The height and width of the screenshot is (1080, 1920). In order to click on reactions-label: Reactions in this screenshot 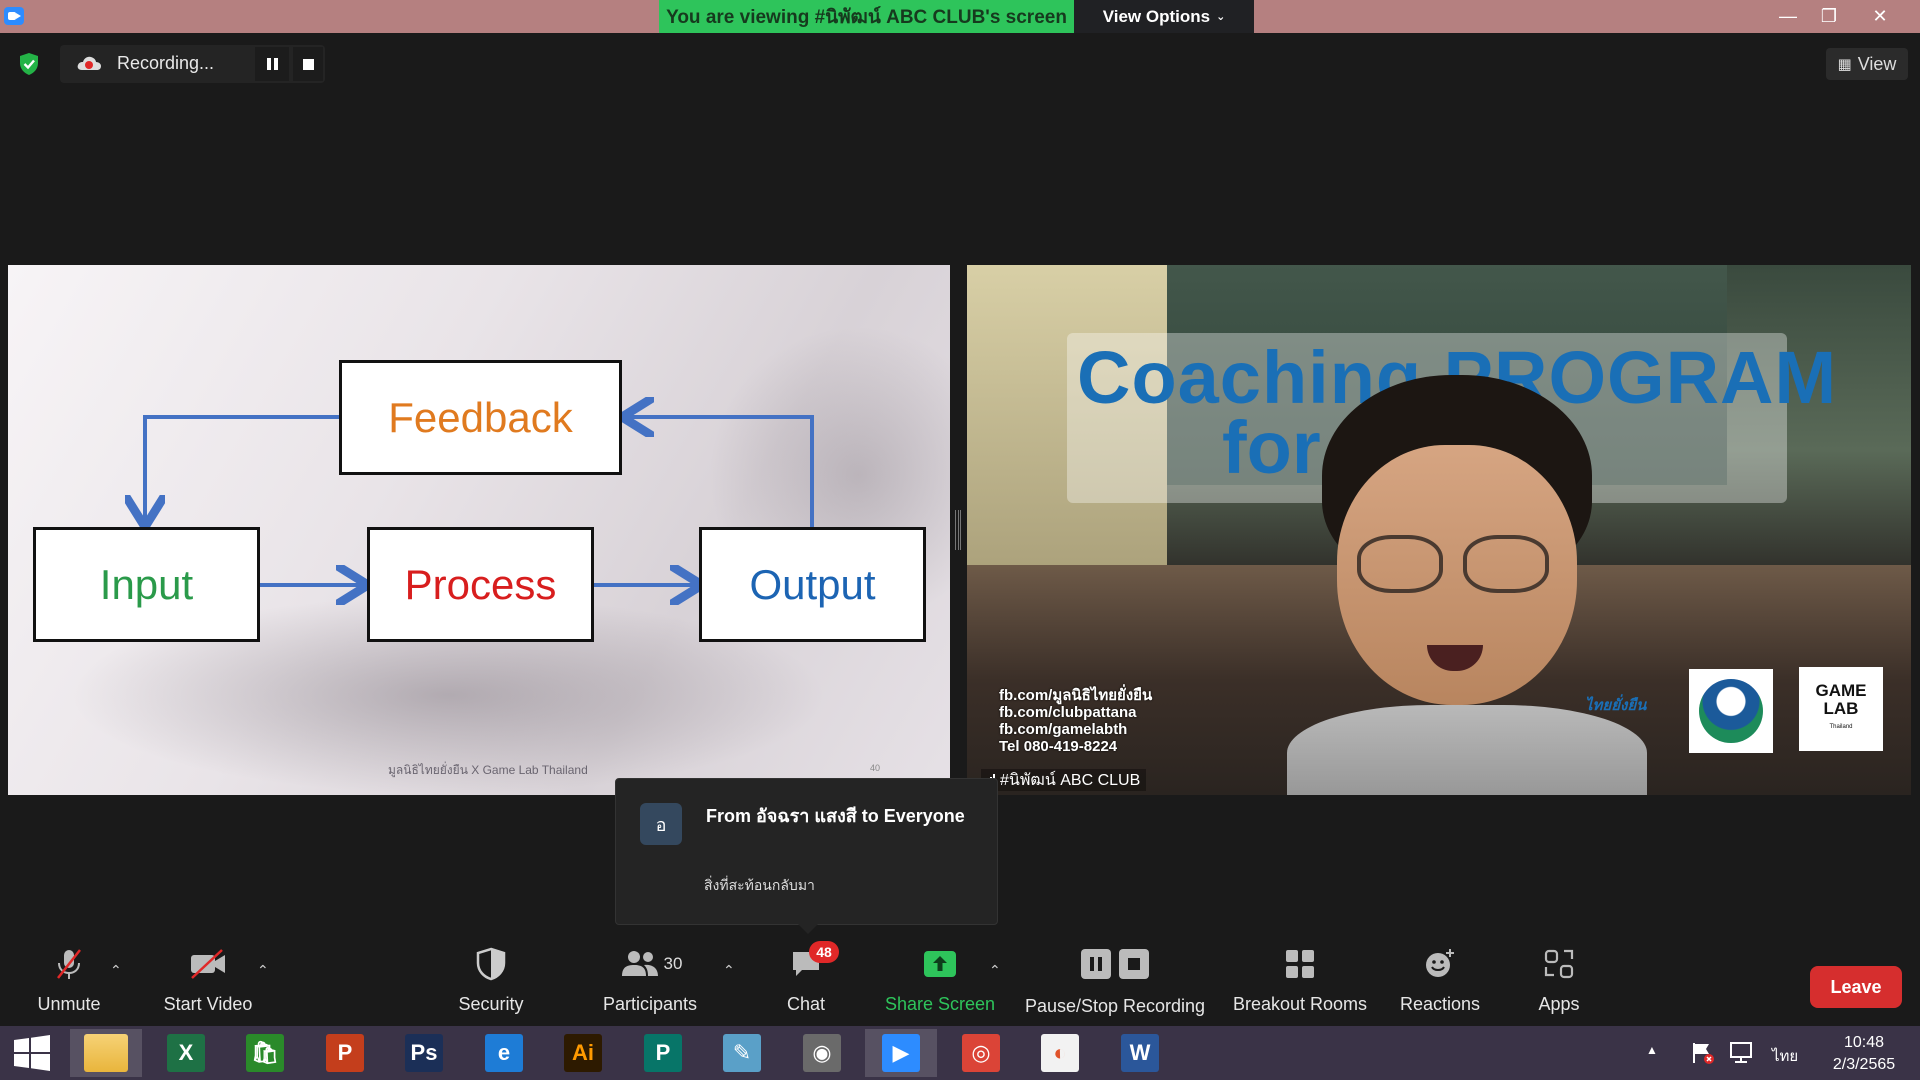, I will do `click(1440, 1004)`.